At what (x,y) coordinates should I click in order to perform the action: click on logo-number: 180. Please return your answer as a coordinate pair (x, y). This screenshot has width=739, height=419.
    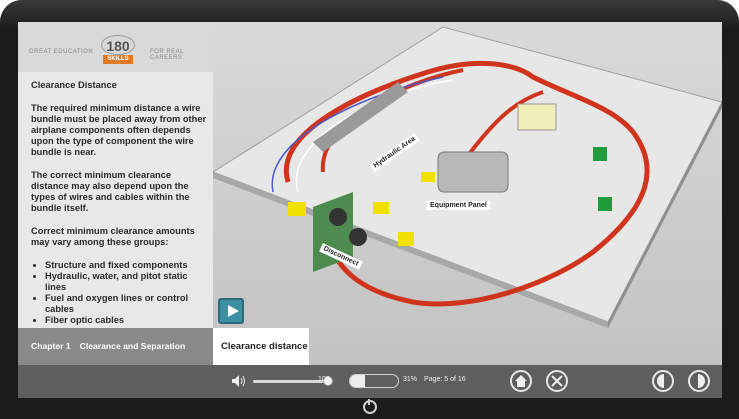
    Looking at the image, I should click on (118, 45).